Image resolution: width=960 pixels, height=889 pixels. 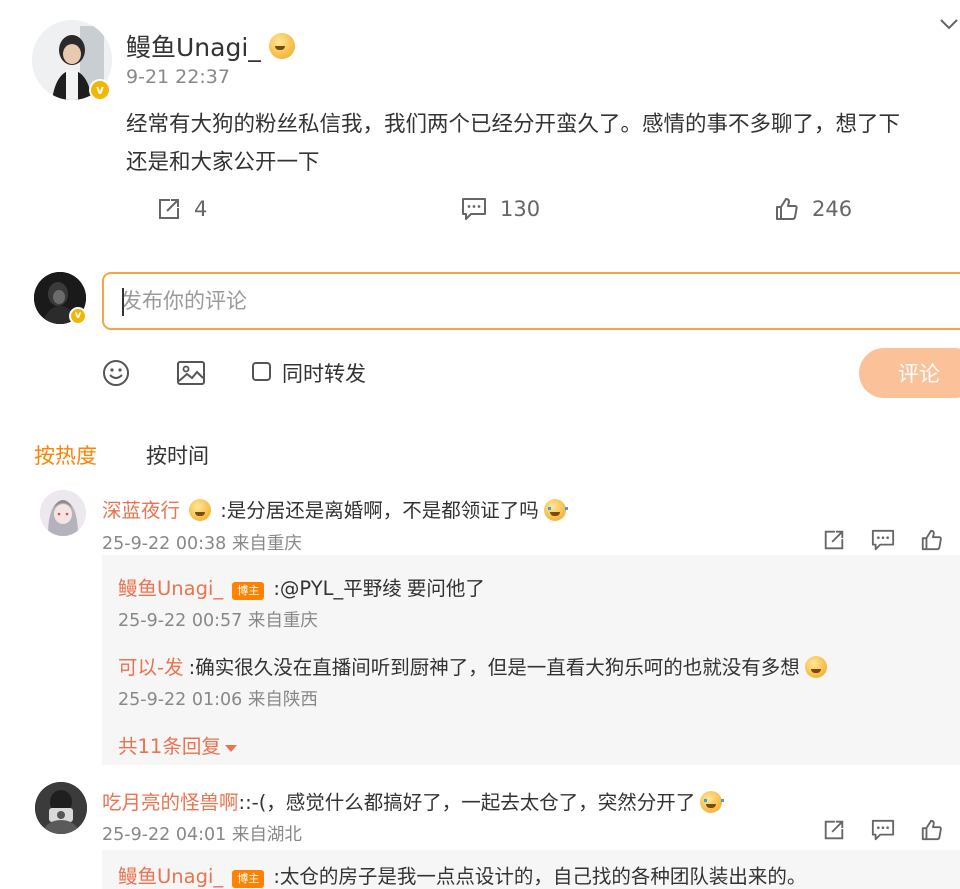 What do you see at coordinates (337, 588) in the screenshot?
I see `reply-mention: :@PYL_平野绫` at bounding box center [337, 588].